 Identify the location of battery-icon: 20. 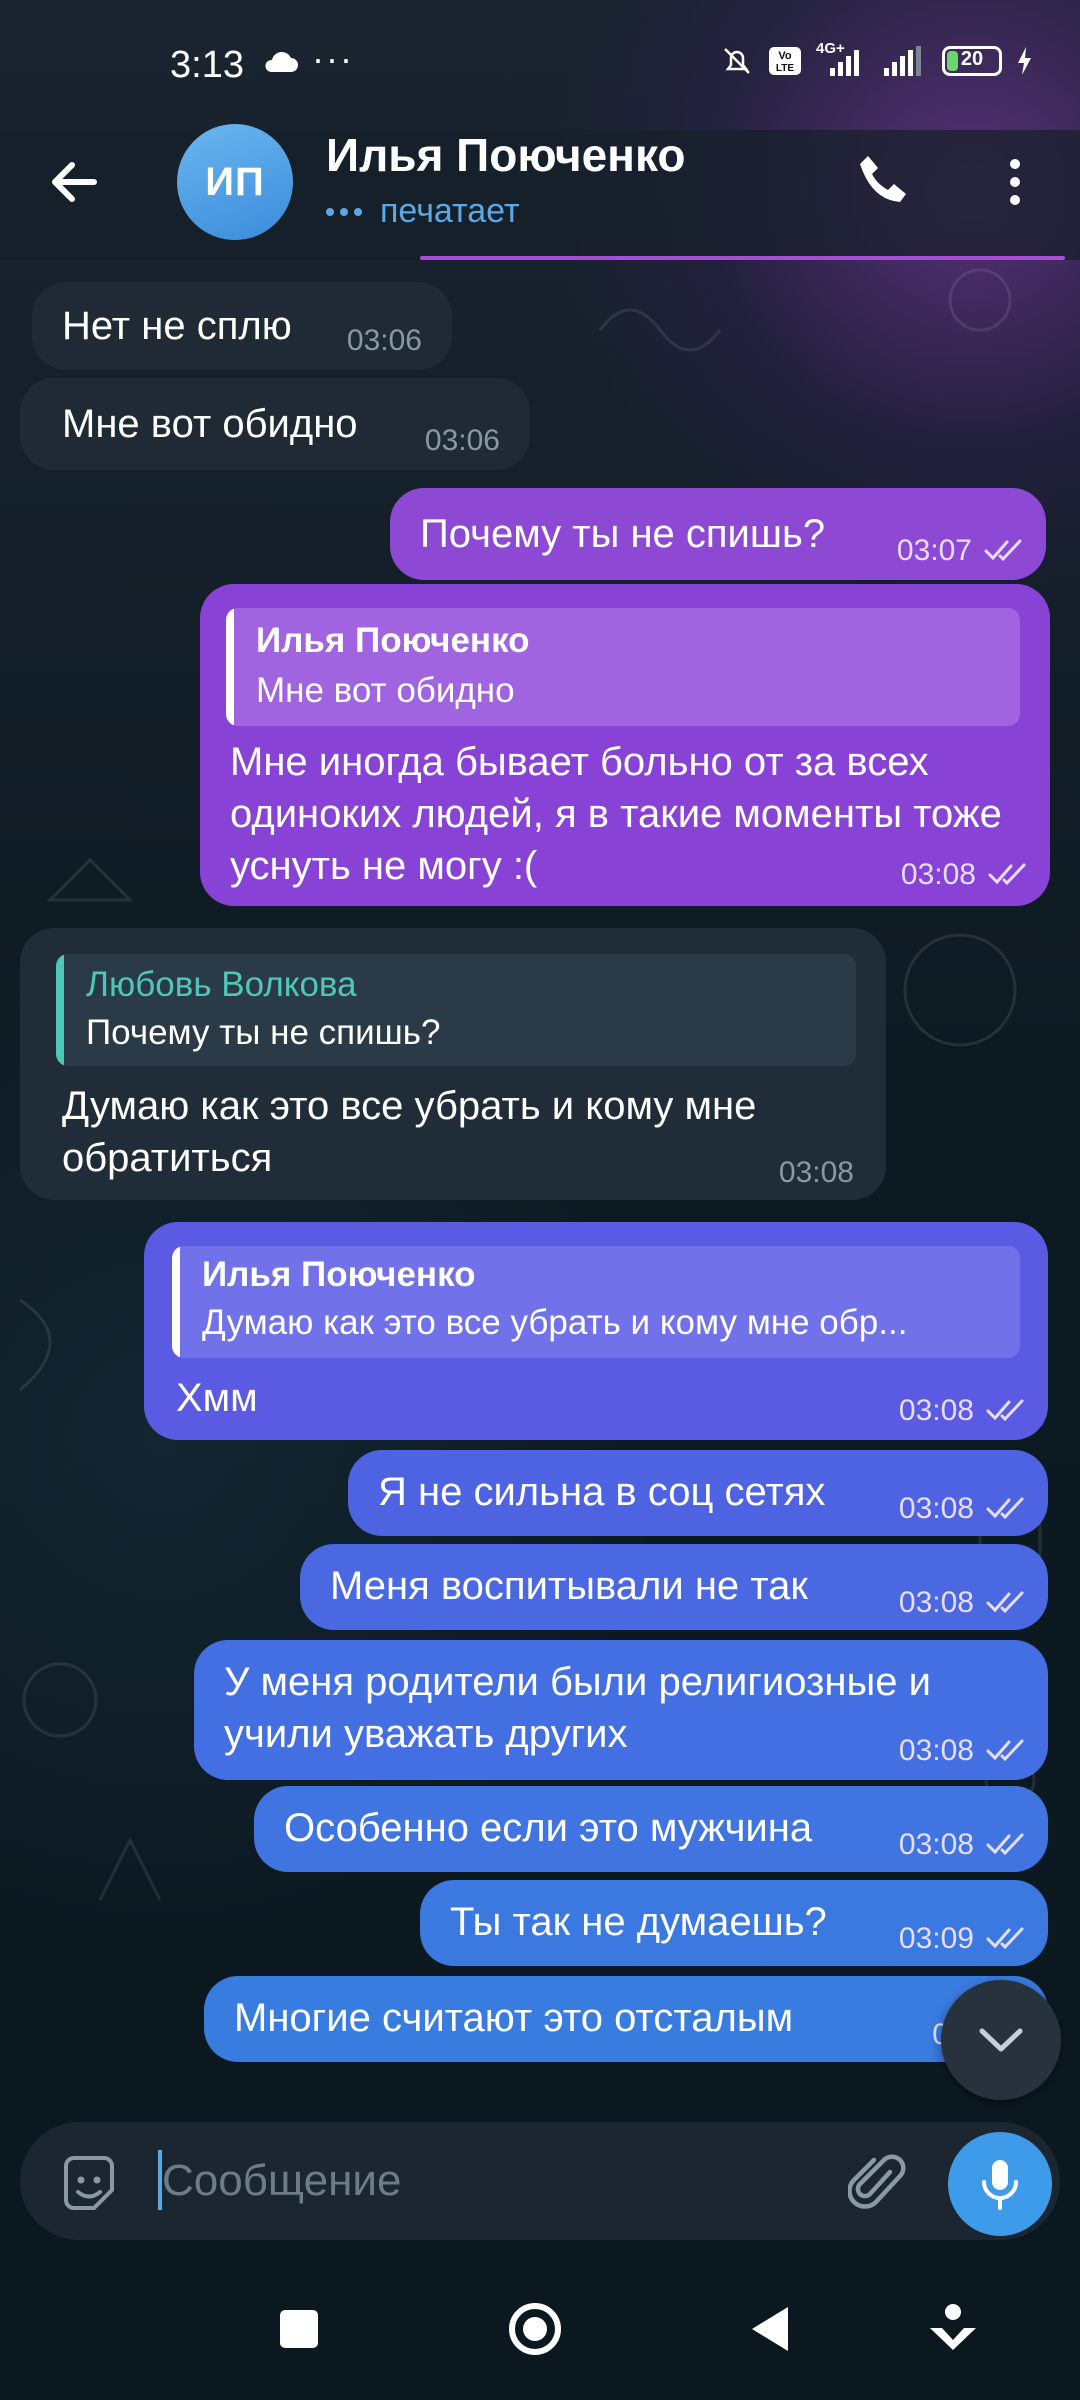
(972, 61).